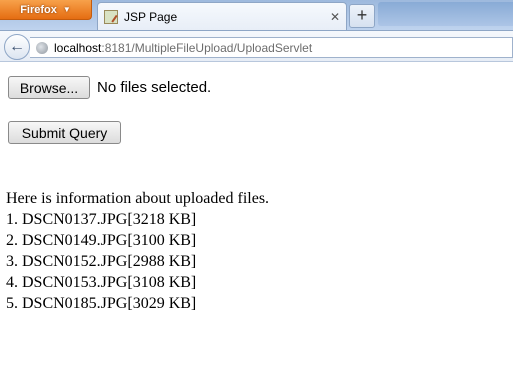 This screenshot has height=368, width=513. What do you see at coordinates (111, 16) in the screenshot?
I see `page-favicon-icon` at bounding box center [111, 16].